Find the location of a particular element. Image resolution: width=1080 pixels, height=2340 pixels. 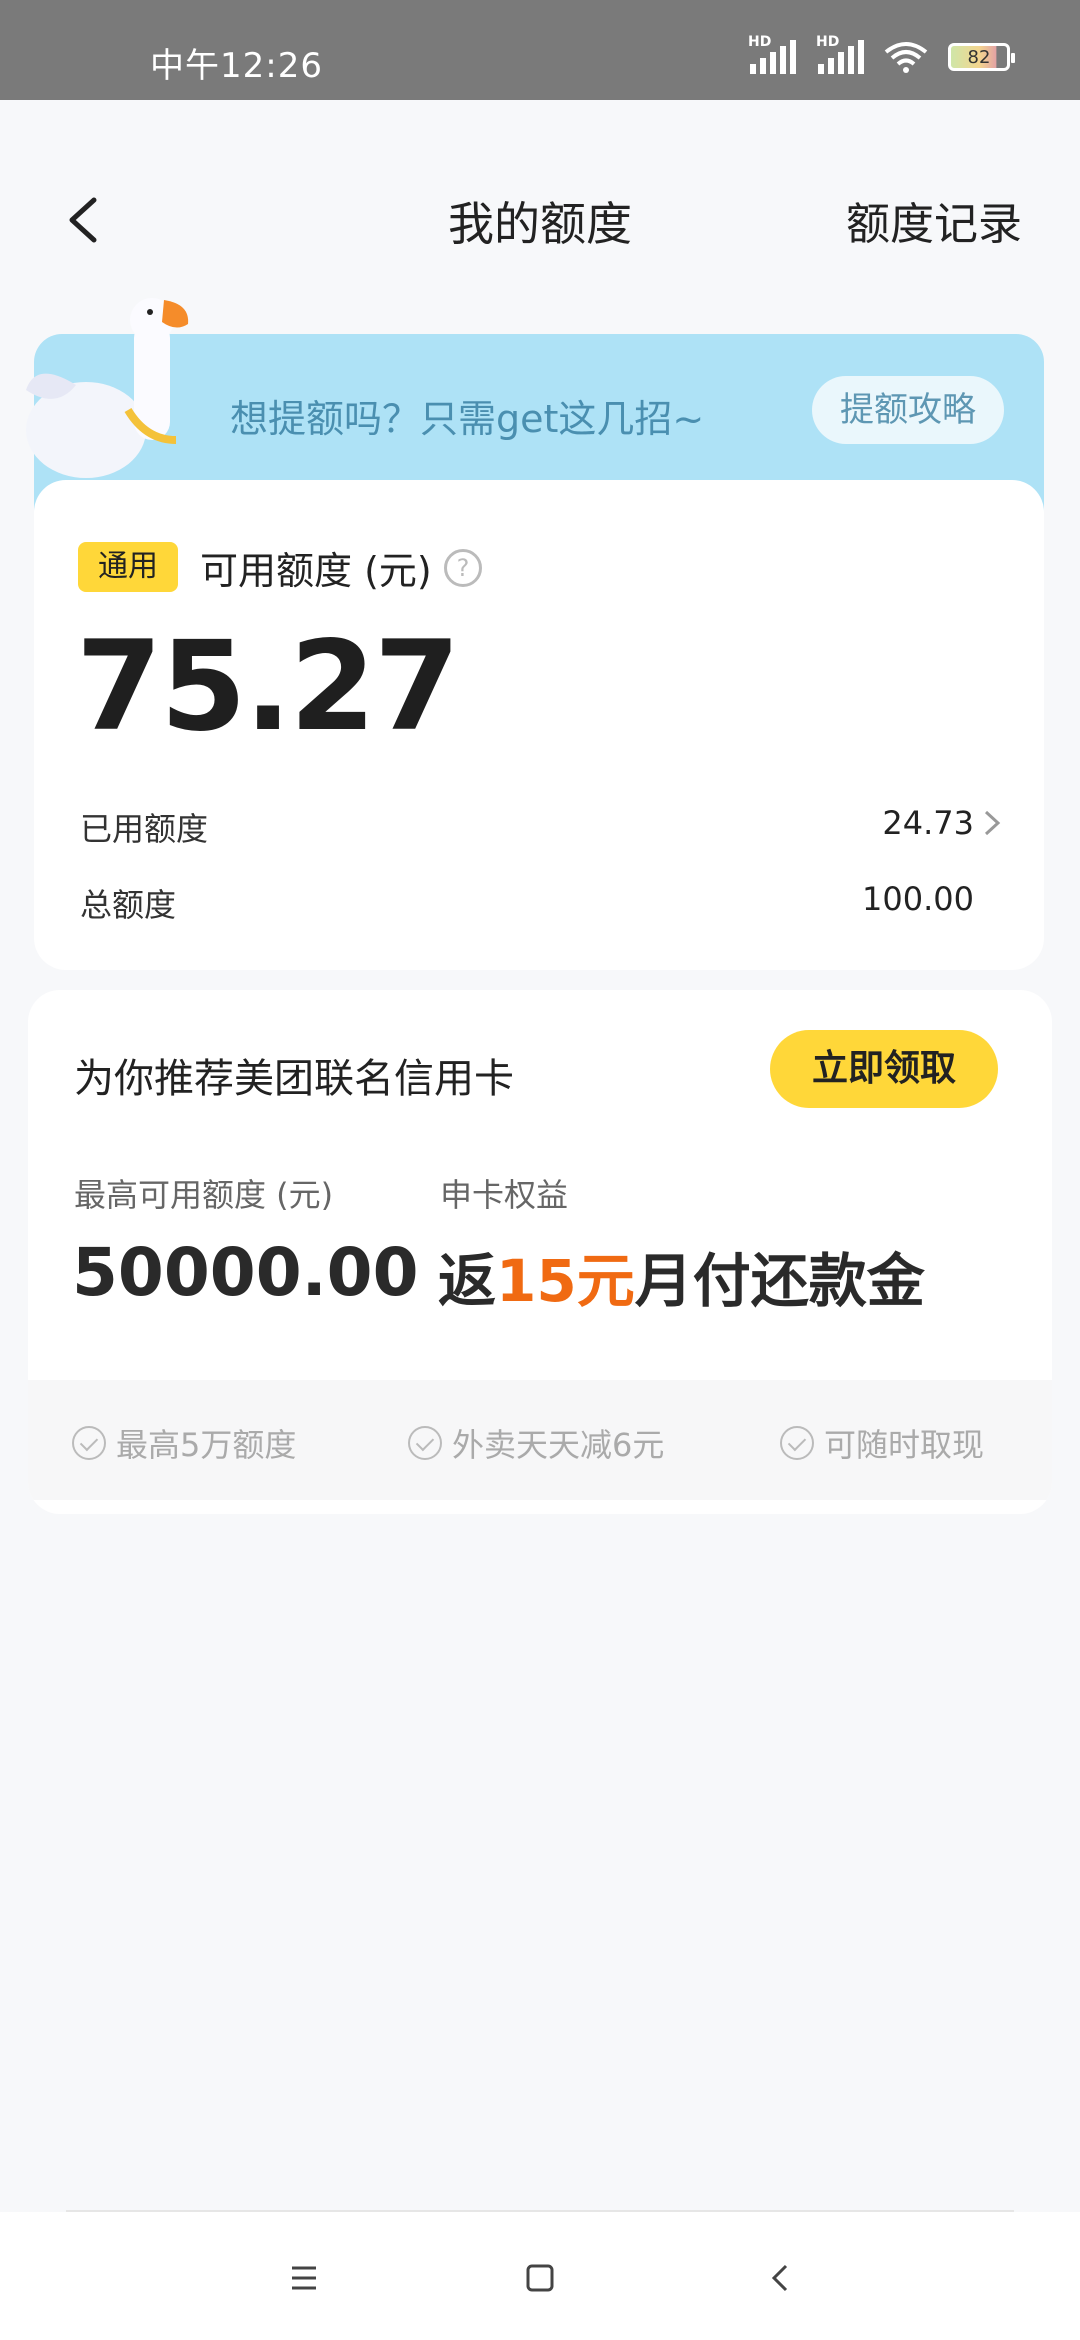

promo-title: 为你推荐美团联名信用卡 is located at coordinates (294, 1079).